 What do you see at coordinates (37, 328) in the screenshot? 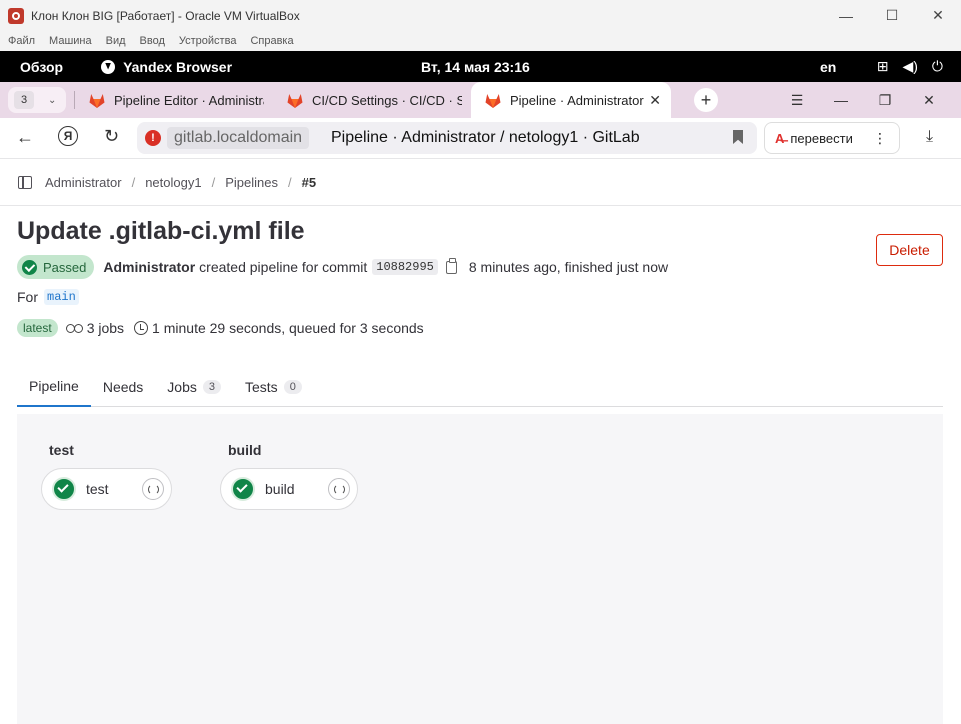
I see `latest-badge: latest` at bounding box center [37, 328].